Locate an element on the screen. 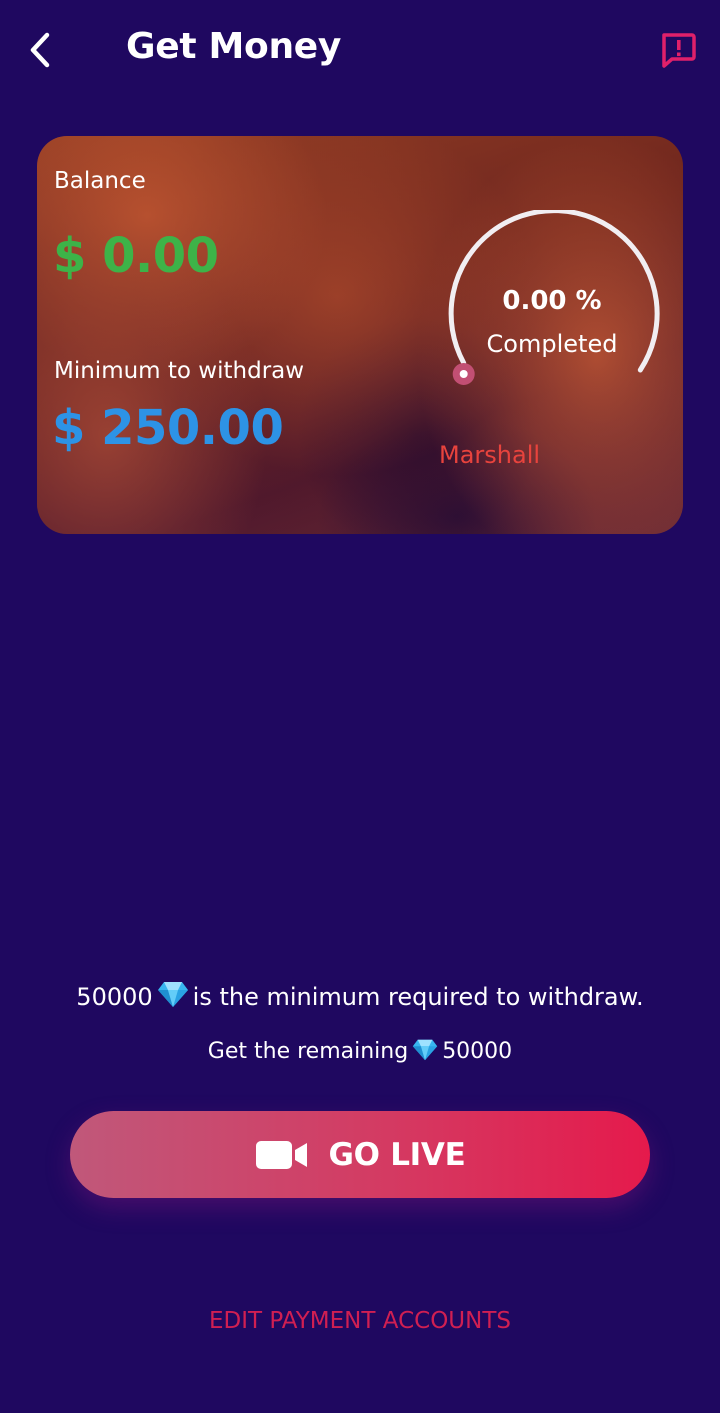  remaining-note: Get the remaining 50000 is located at coordinates (360, 1052).